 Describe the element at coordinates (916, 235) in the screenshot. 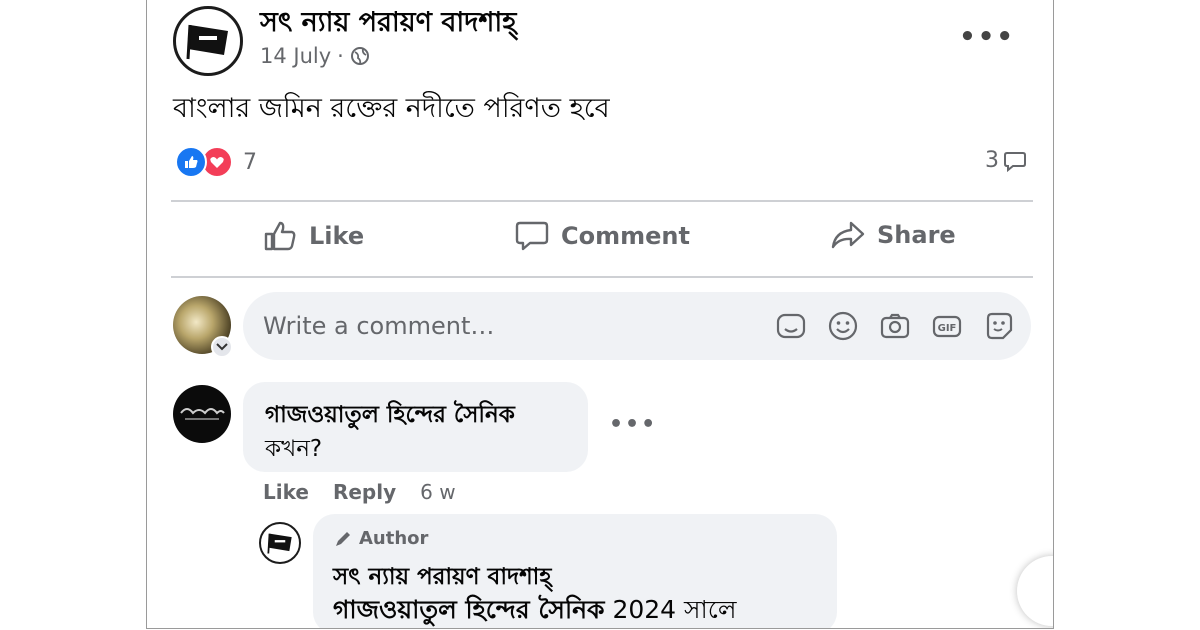

I see `share-label: Share` at that location.